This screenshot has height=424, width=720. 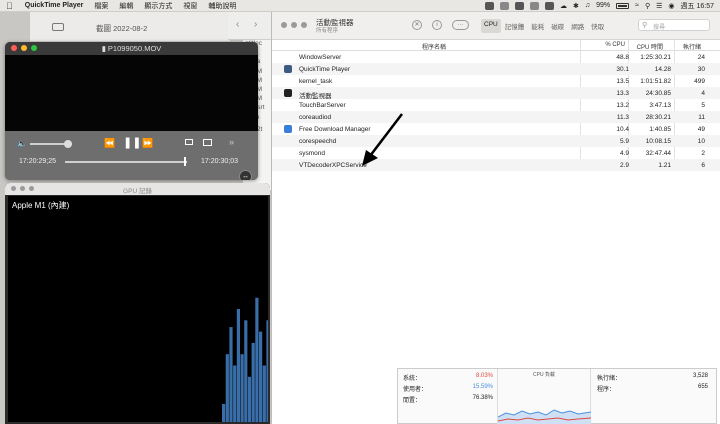 What do you see at coordinates (382, 139) in the screenshot?
I see `annotation-arrow` at bounding box center [382, 139].